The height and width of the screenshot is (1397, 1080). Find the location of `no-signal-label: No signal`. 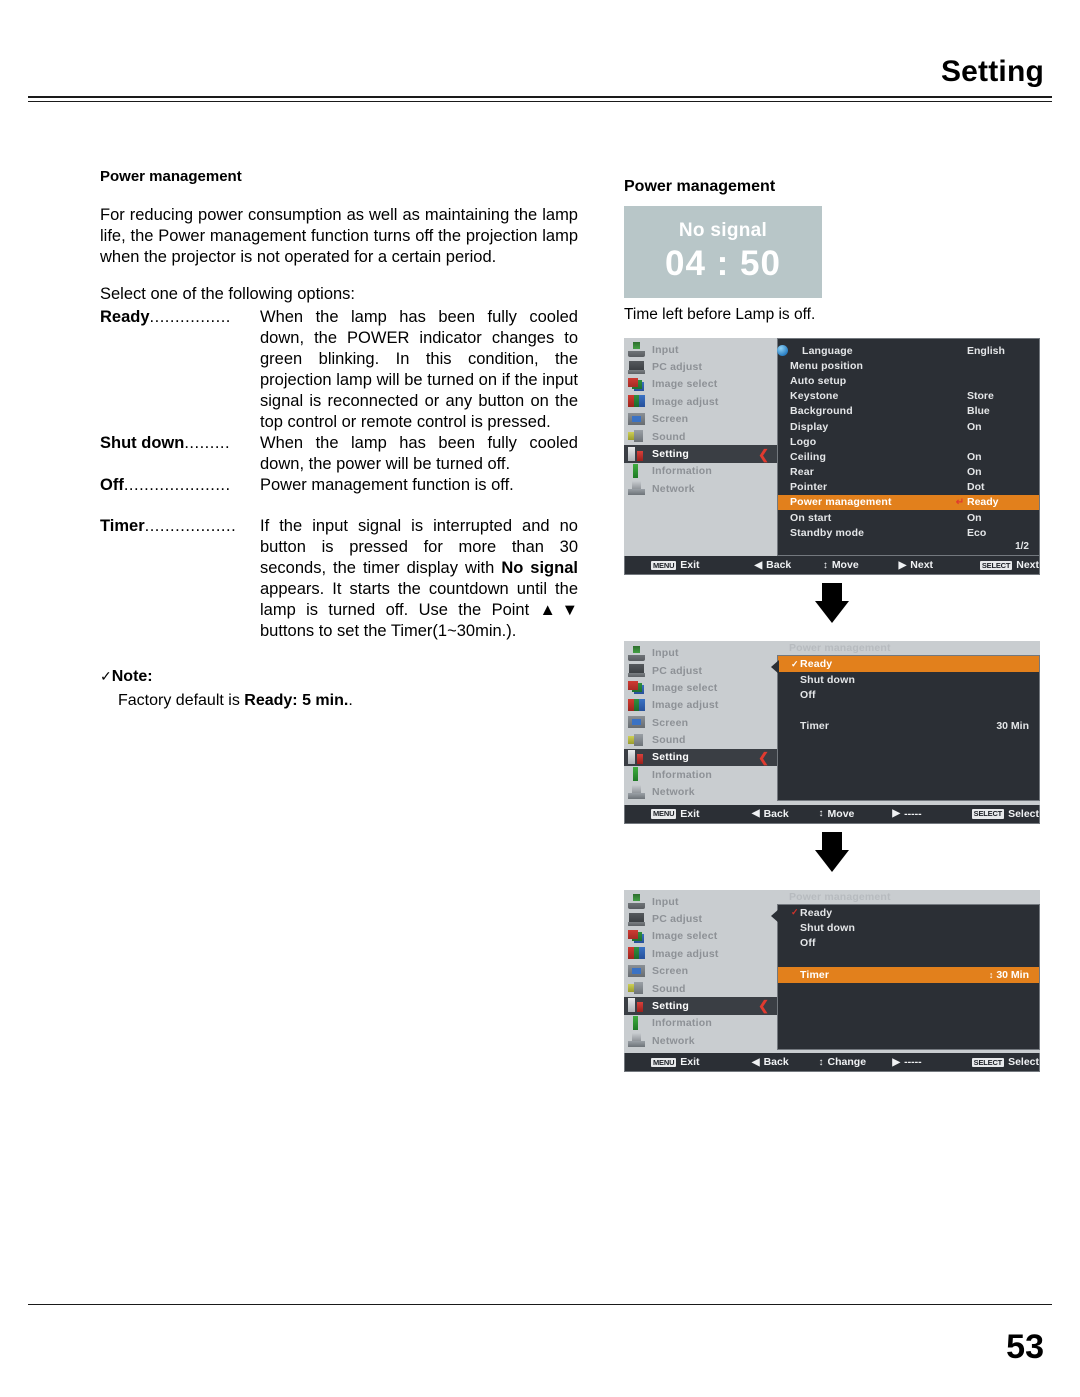

no-signal-label: No signal is located at coordinates (723, 230).